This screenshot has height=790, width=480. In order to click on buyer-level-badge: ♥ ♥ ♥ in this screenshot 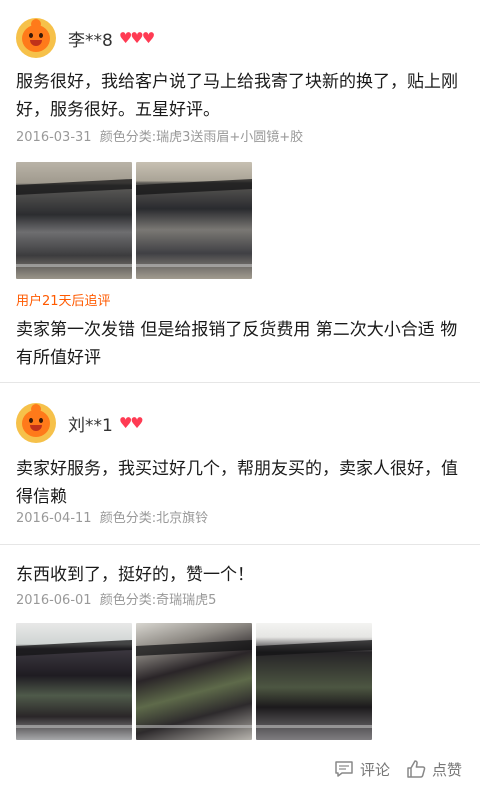, I will do `click(137, 38)`.